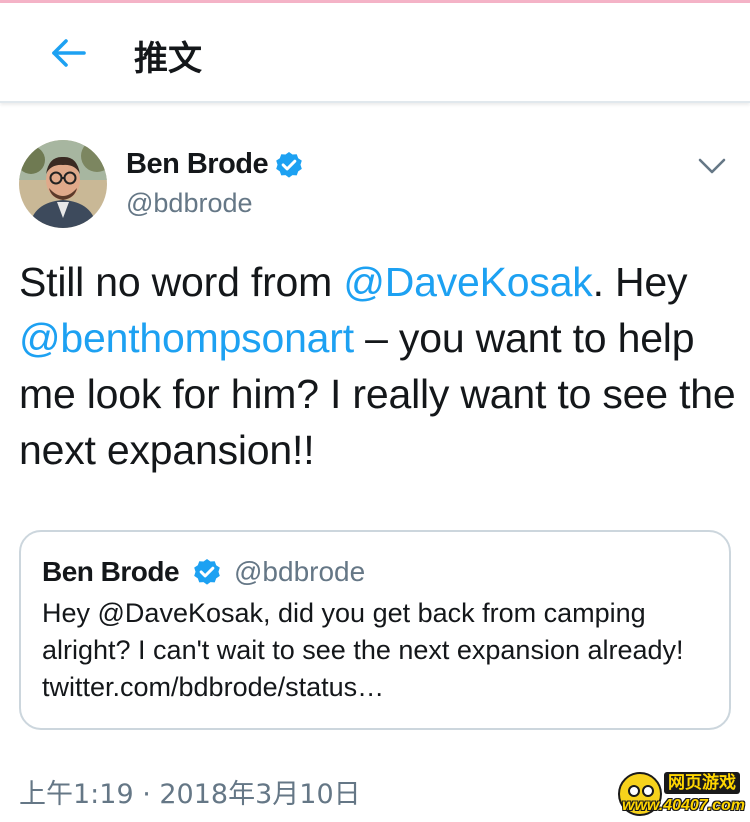  I want to click on author-handle: @bdbrode, so click(189, 203).